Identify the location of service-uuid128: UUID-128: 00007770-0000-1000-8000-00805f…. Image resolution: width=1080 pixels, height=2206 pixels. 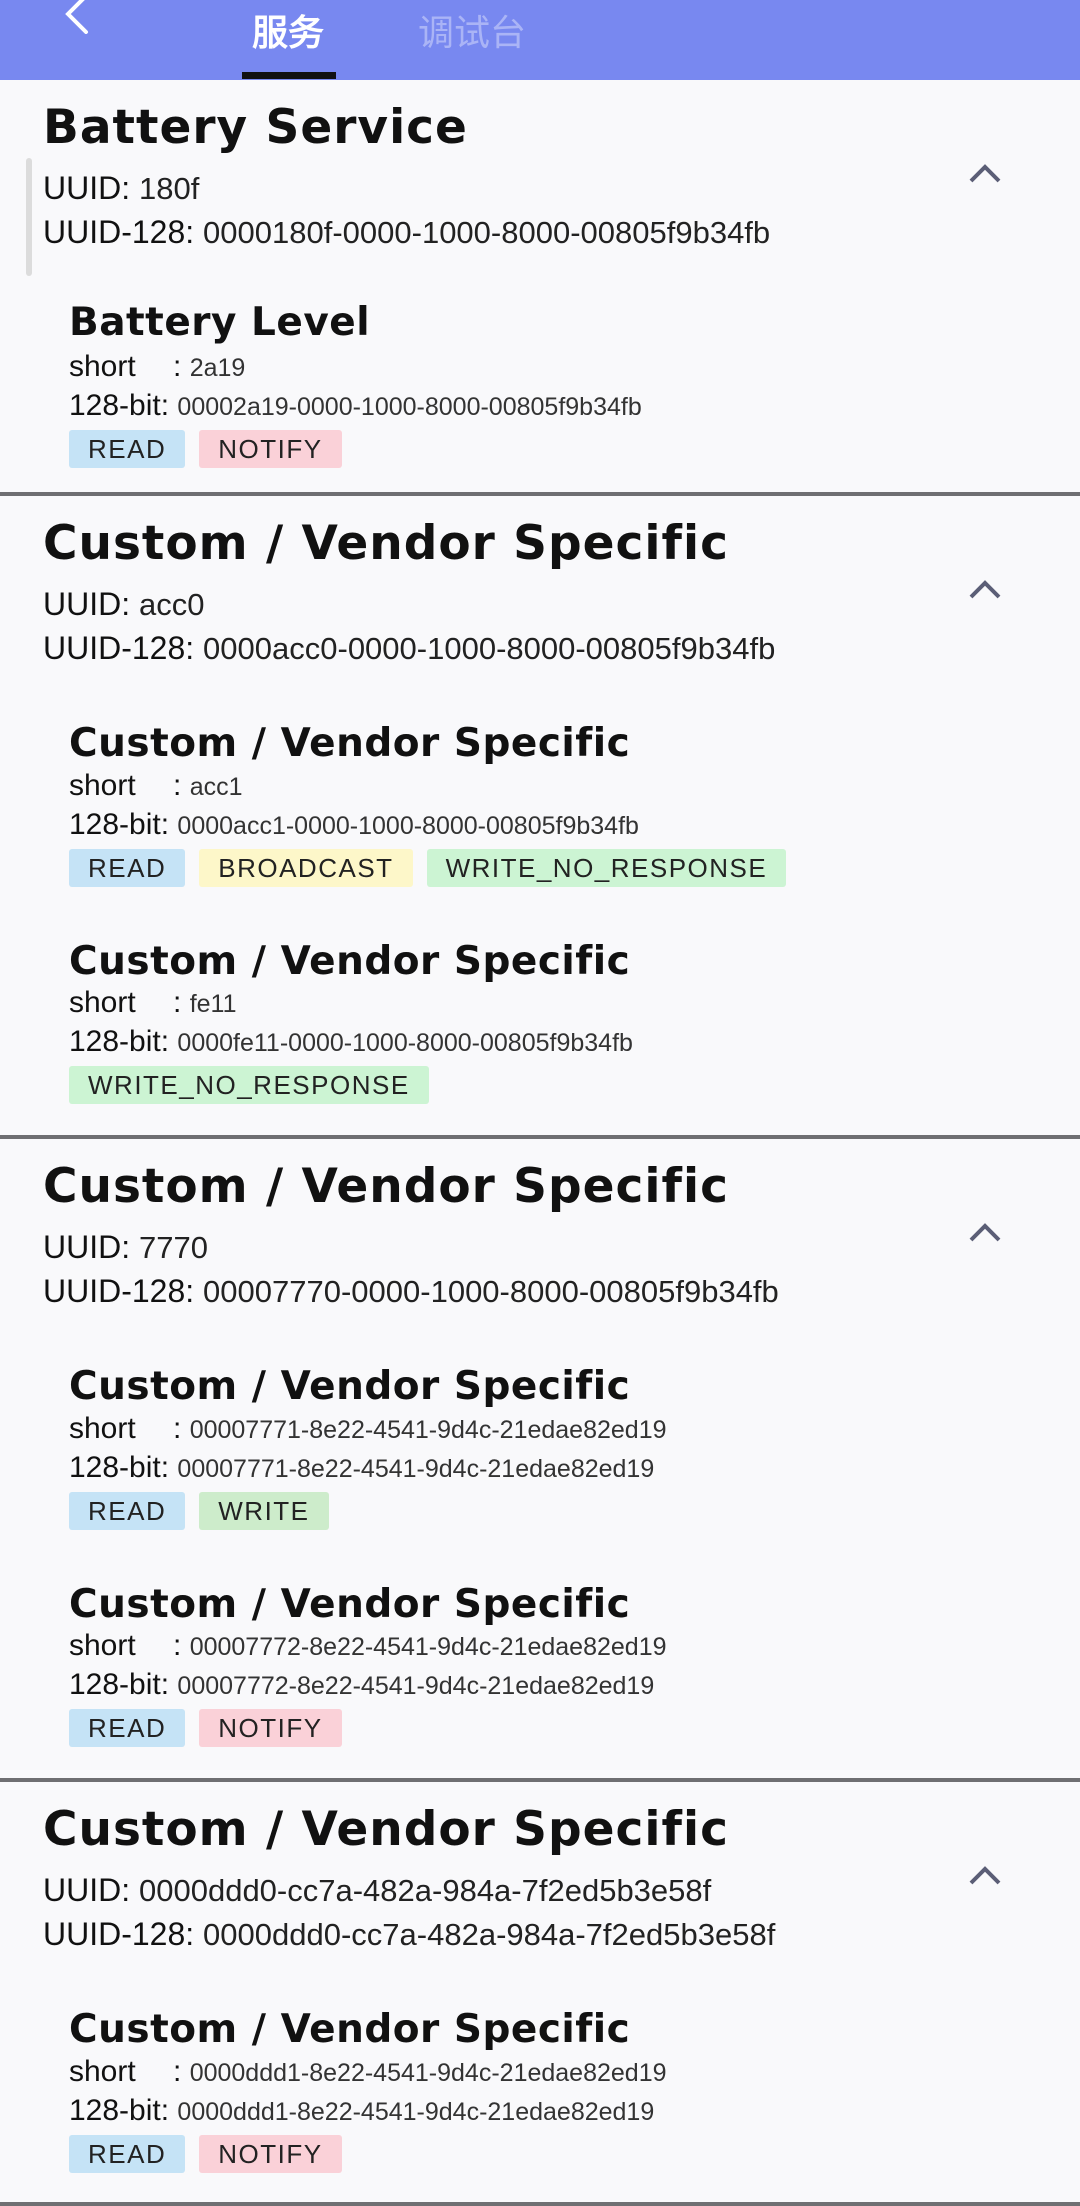
(411, 1291).